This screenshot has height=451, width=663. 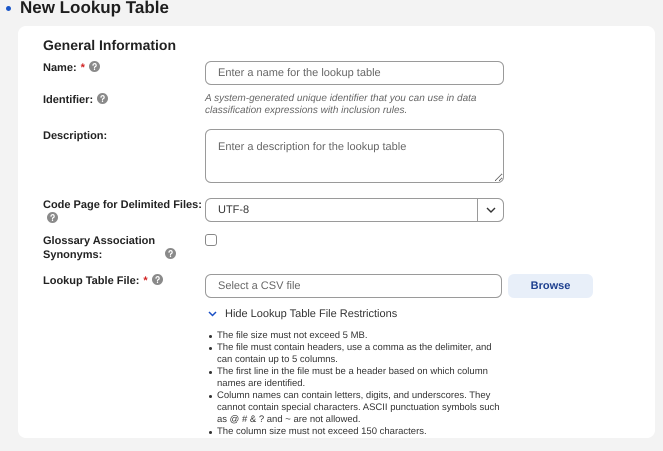 I want to click on select-value: UTF-8, so click(x=233, y=210).